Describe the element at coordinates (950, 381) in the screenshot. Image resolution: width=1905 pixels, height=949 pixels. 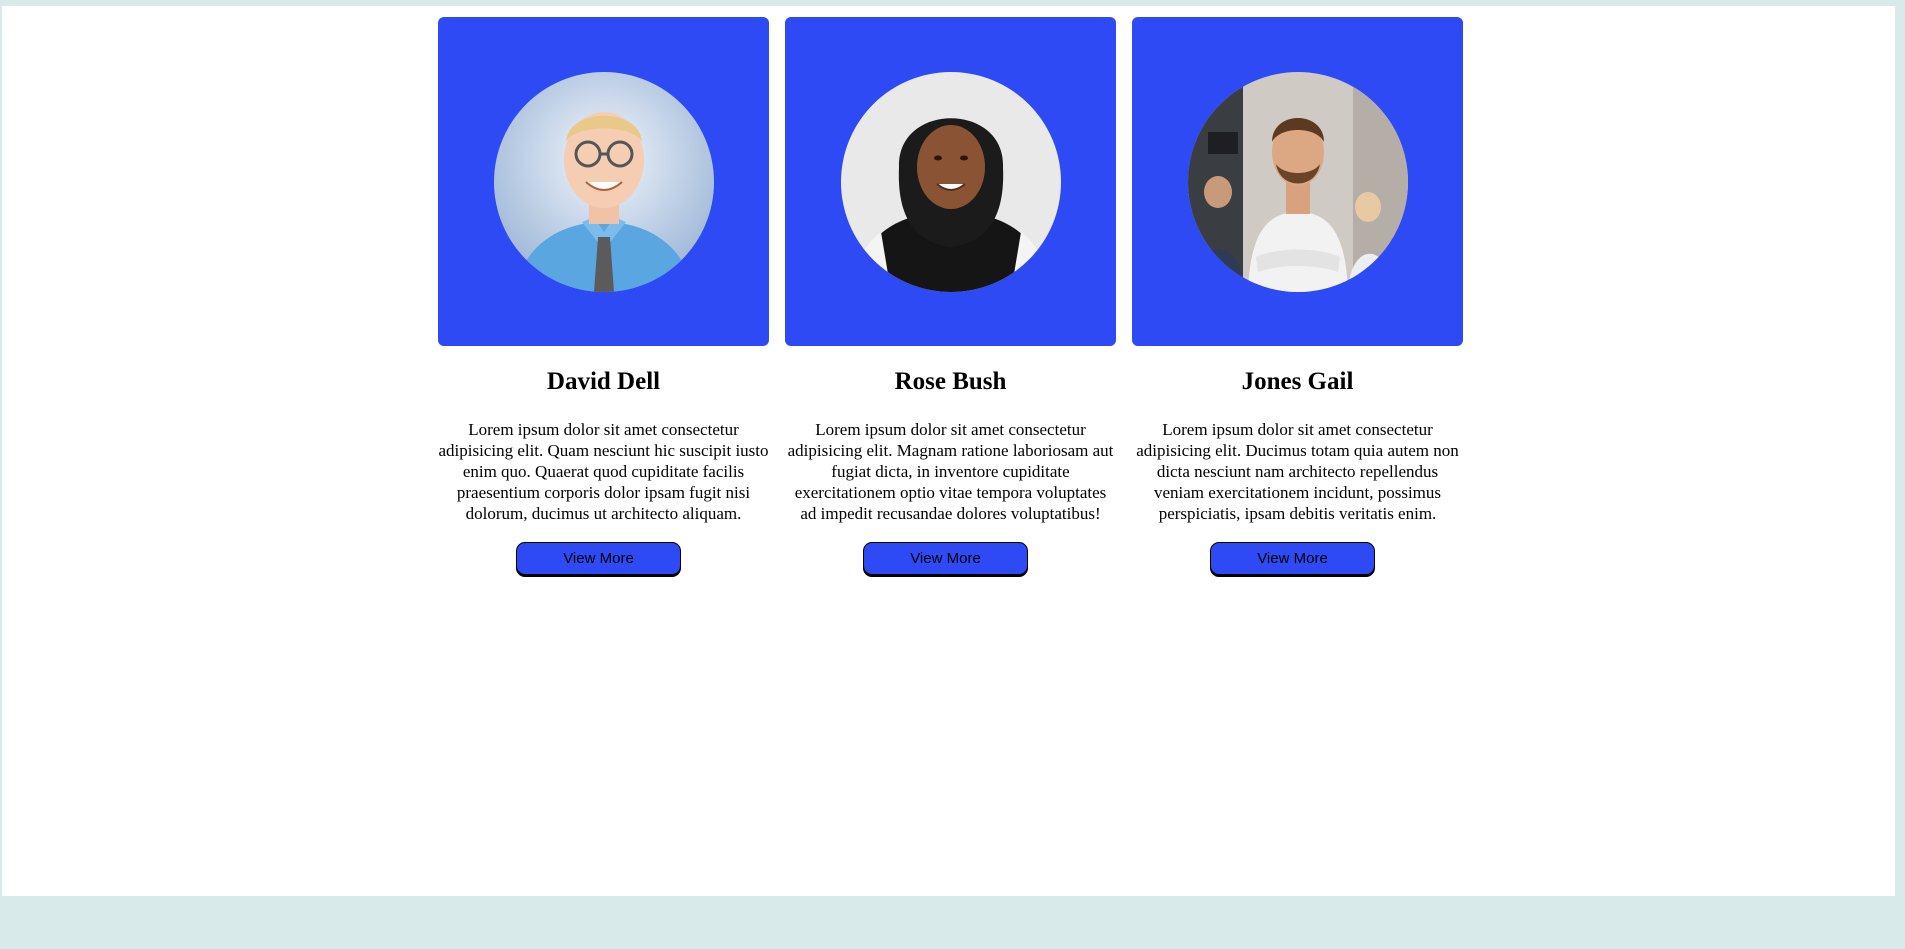
I see `member-name: Rose Bush` at that location.